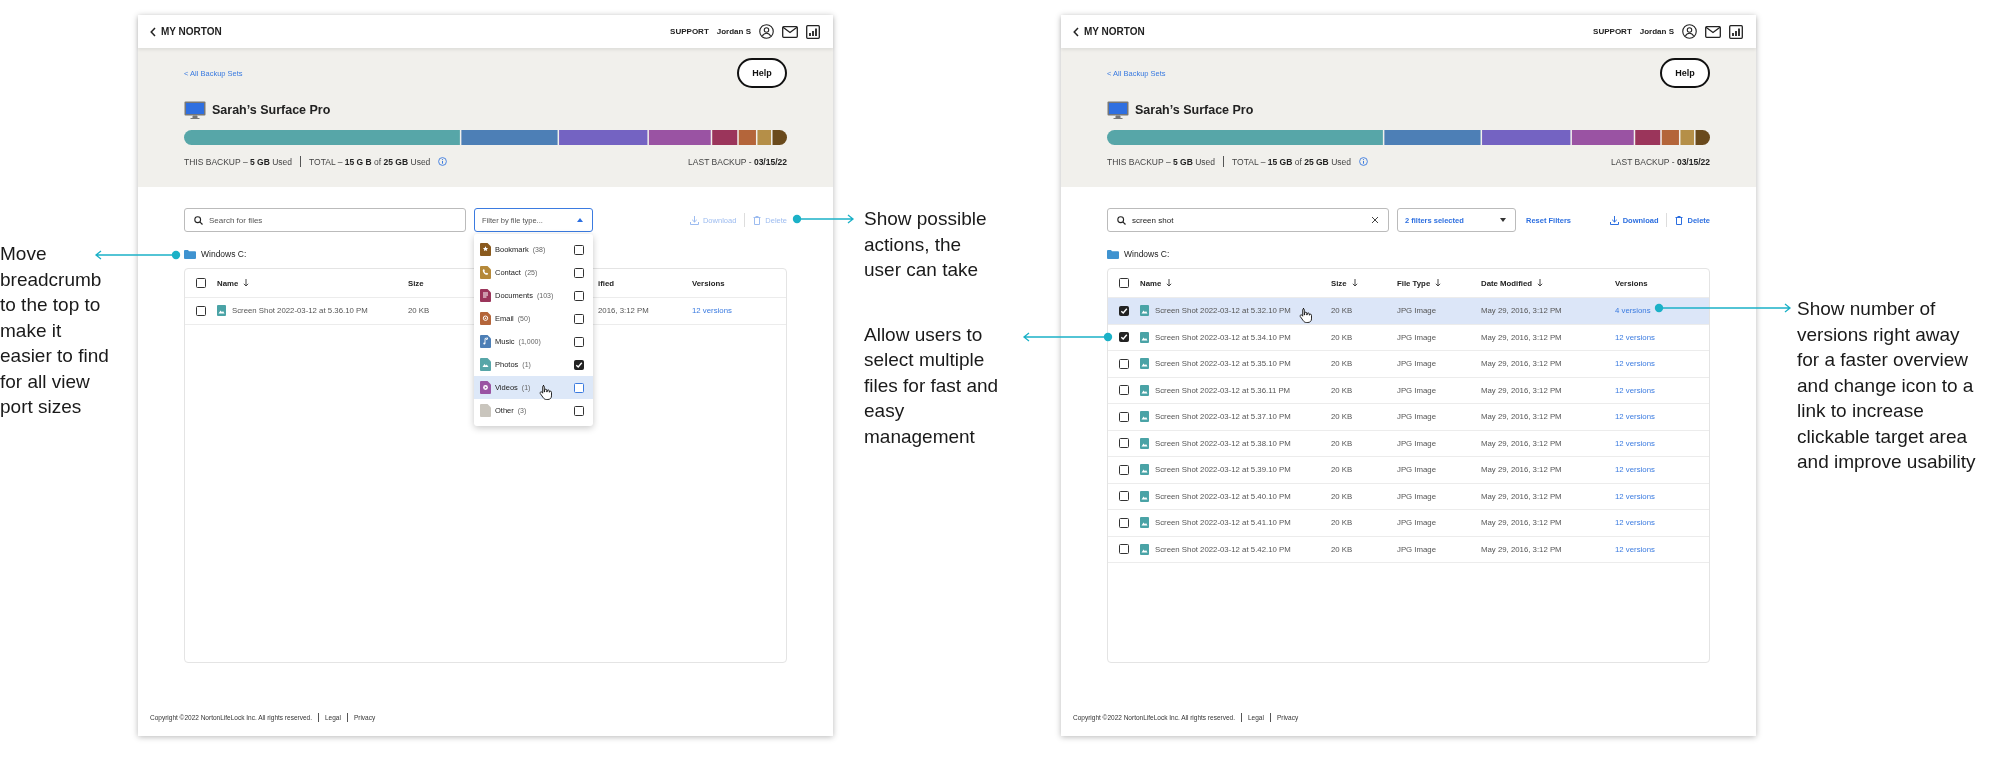  What do you see at coordinates (485, 387) in the screenshot?
I see `video-file-icon` at bounding box center [485, 387].